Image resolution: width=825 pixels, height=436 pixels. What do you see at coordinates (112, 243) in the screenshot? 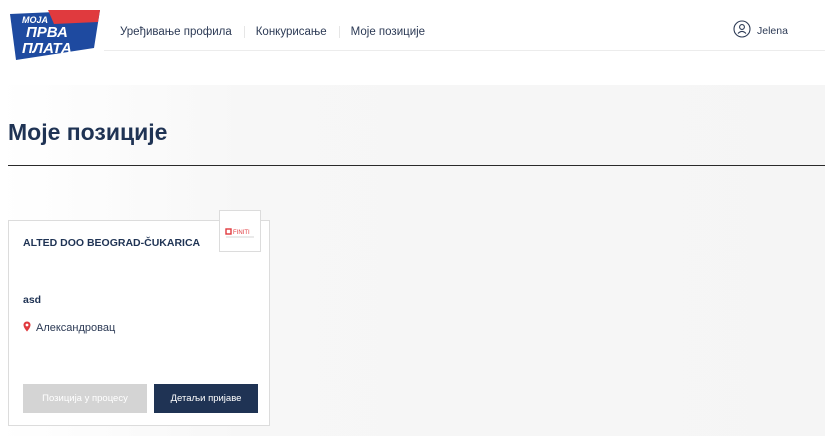
I see `company-name: ALTED DOO BEOGRAD-ČUKARICA` at bounding box center [112, 243].